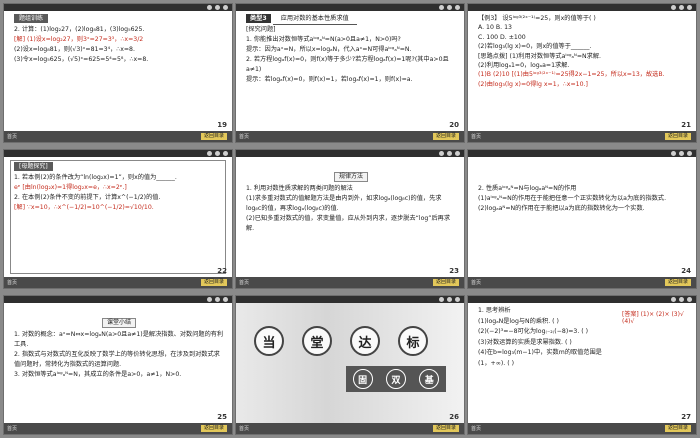  Describe the element at coordinates (533, 331) in the screenshot. I see `text-line: (2)(−2)³=−8可化为log₍₋₂₎(−8)=3. ( )` at that location.